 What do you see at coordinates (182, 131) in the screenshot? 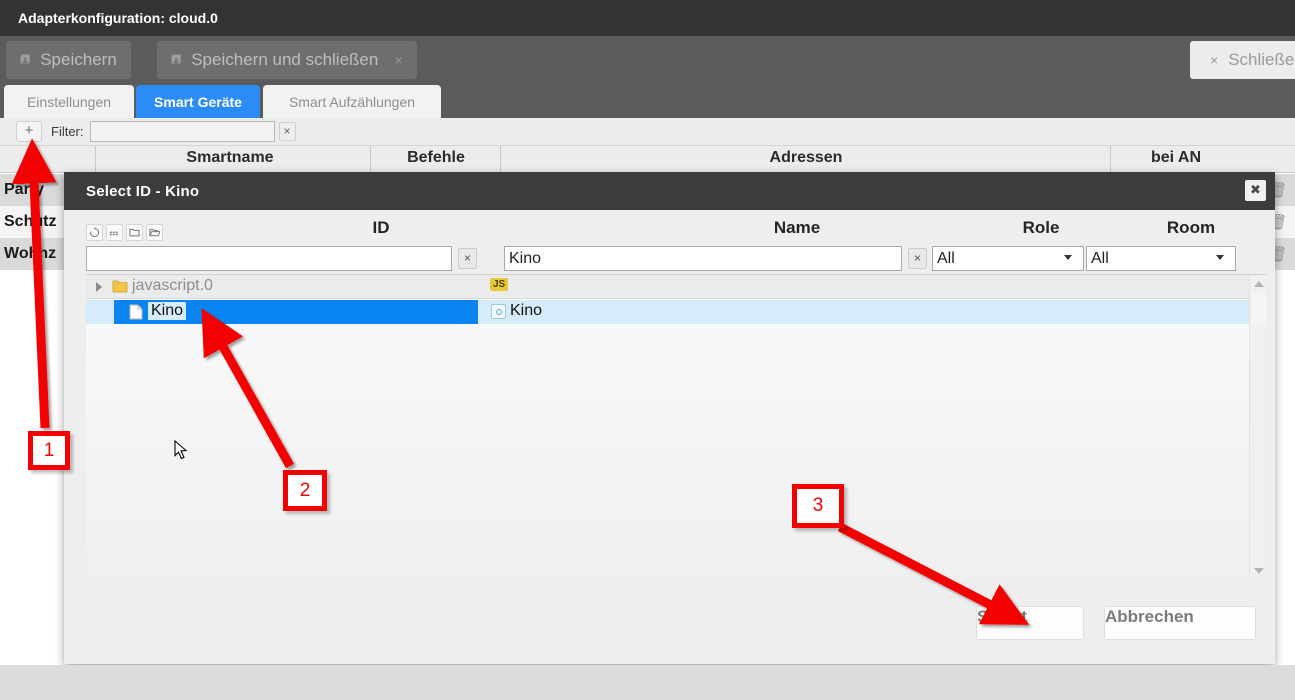
I see `filter-input` at bounding box center [182, 131].